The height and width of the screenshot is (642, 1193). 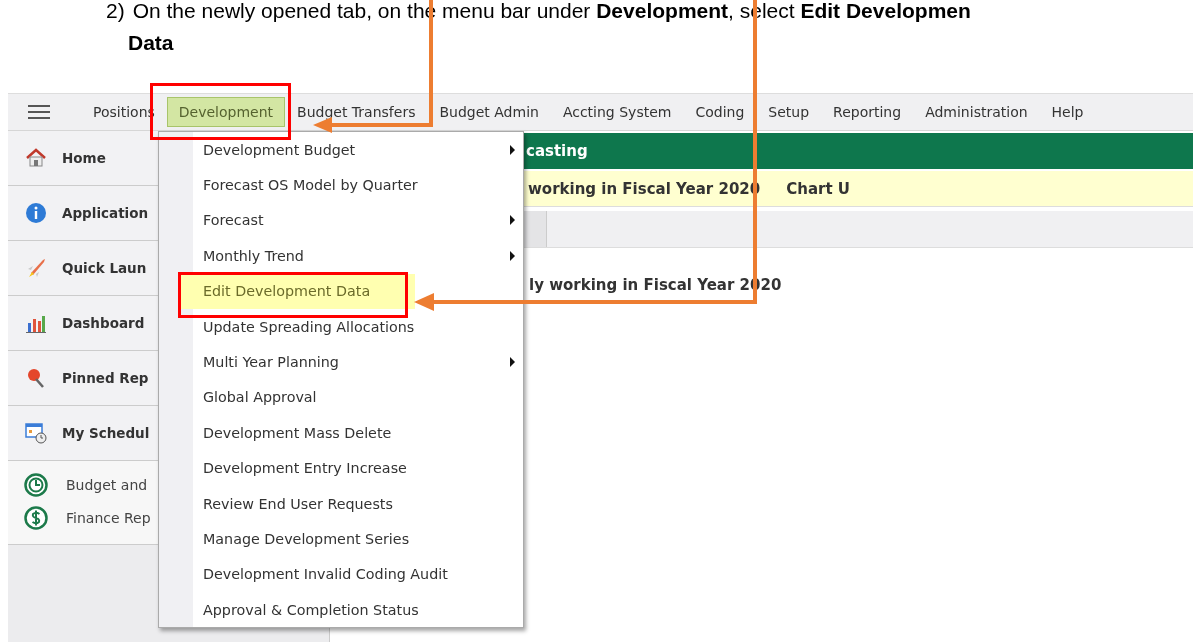 What do you see at coordinates (151, 43) in the screenshot?
I see `instruction-text: Data` at bounding box center [151, 43].